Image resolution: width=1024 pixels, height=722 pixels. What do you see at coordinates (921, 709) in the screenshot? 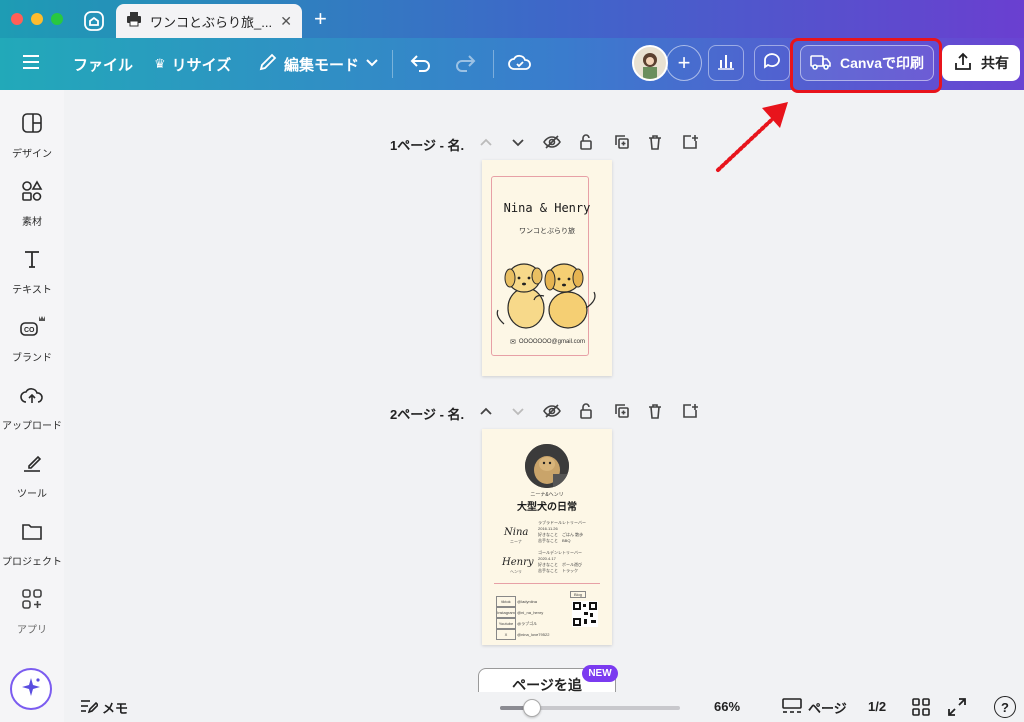
I see `grid-view-button` at bounding box center [921, 709].